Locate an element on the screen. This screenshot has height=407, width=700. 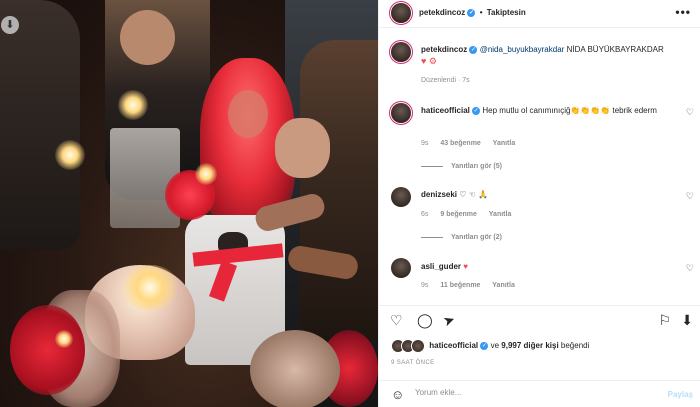
comment-icon: ◯ is located at coordinates (425, 320).